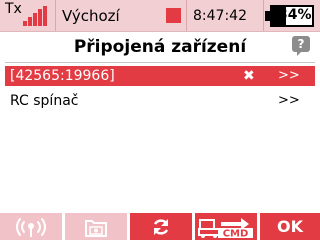 This screenshot has width=320, height=240. I want to click on cmd-label: CMD, so click(236, 233).